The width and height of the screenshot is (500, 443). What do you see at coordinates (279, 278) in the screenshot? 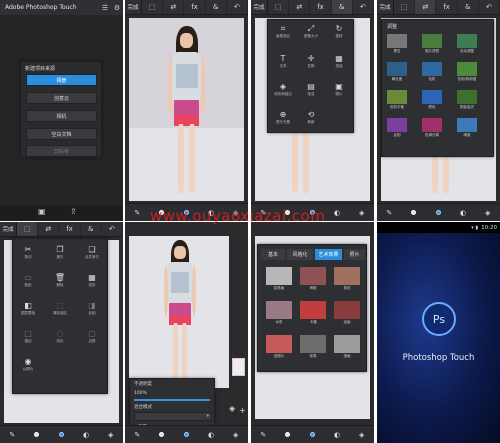
I see `effect-thumb-0: 铅笔画` at bounding box center [279, 278].